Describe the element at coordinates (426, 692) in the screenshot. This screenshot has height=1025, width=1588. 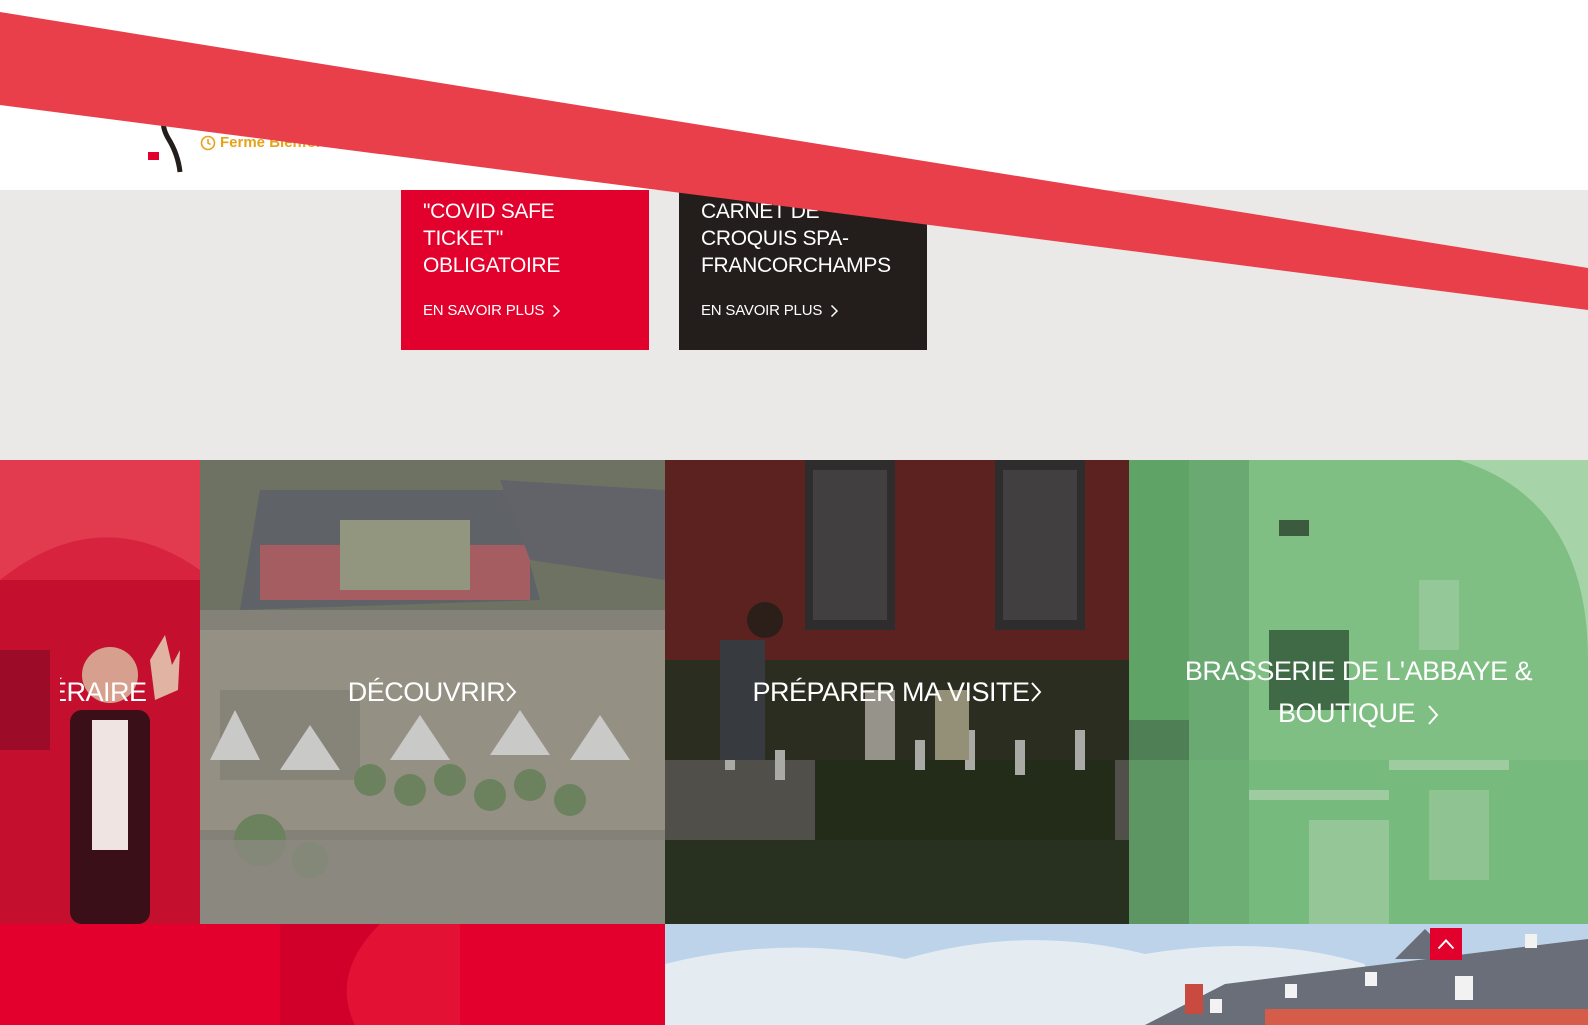
I see `tile-label: DÉCOUVRIR` at that location.